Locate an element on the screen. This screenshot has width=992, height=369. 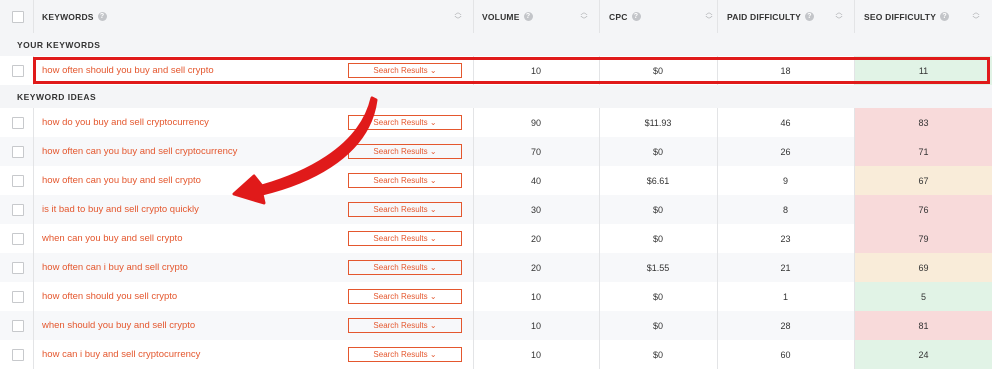
seo-difficulty-value: 81 is located at coordinates (923, 325).